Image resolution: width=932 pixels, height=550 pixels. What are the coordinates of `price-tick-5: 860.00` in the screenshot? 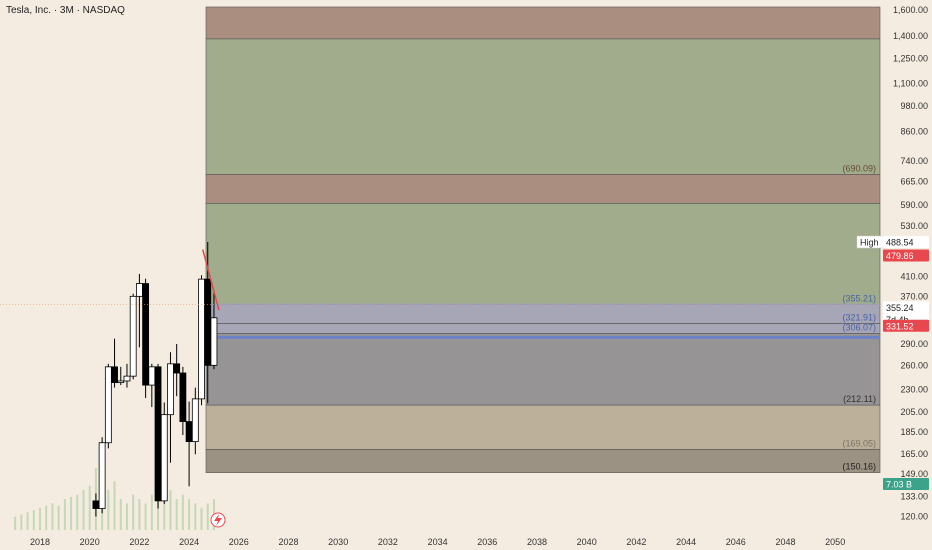 It's located at (914, 131).